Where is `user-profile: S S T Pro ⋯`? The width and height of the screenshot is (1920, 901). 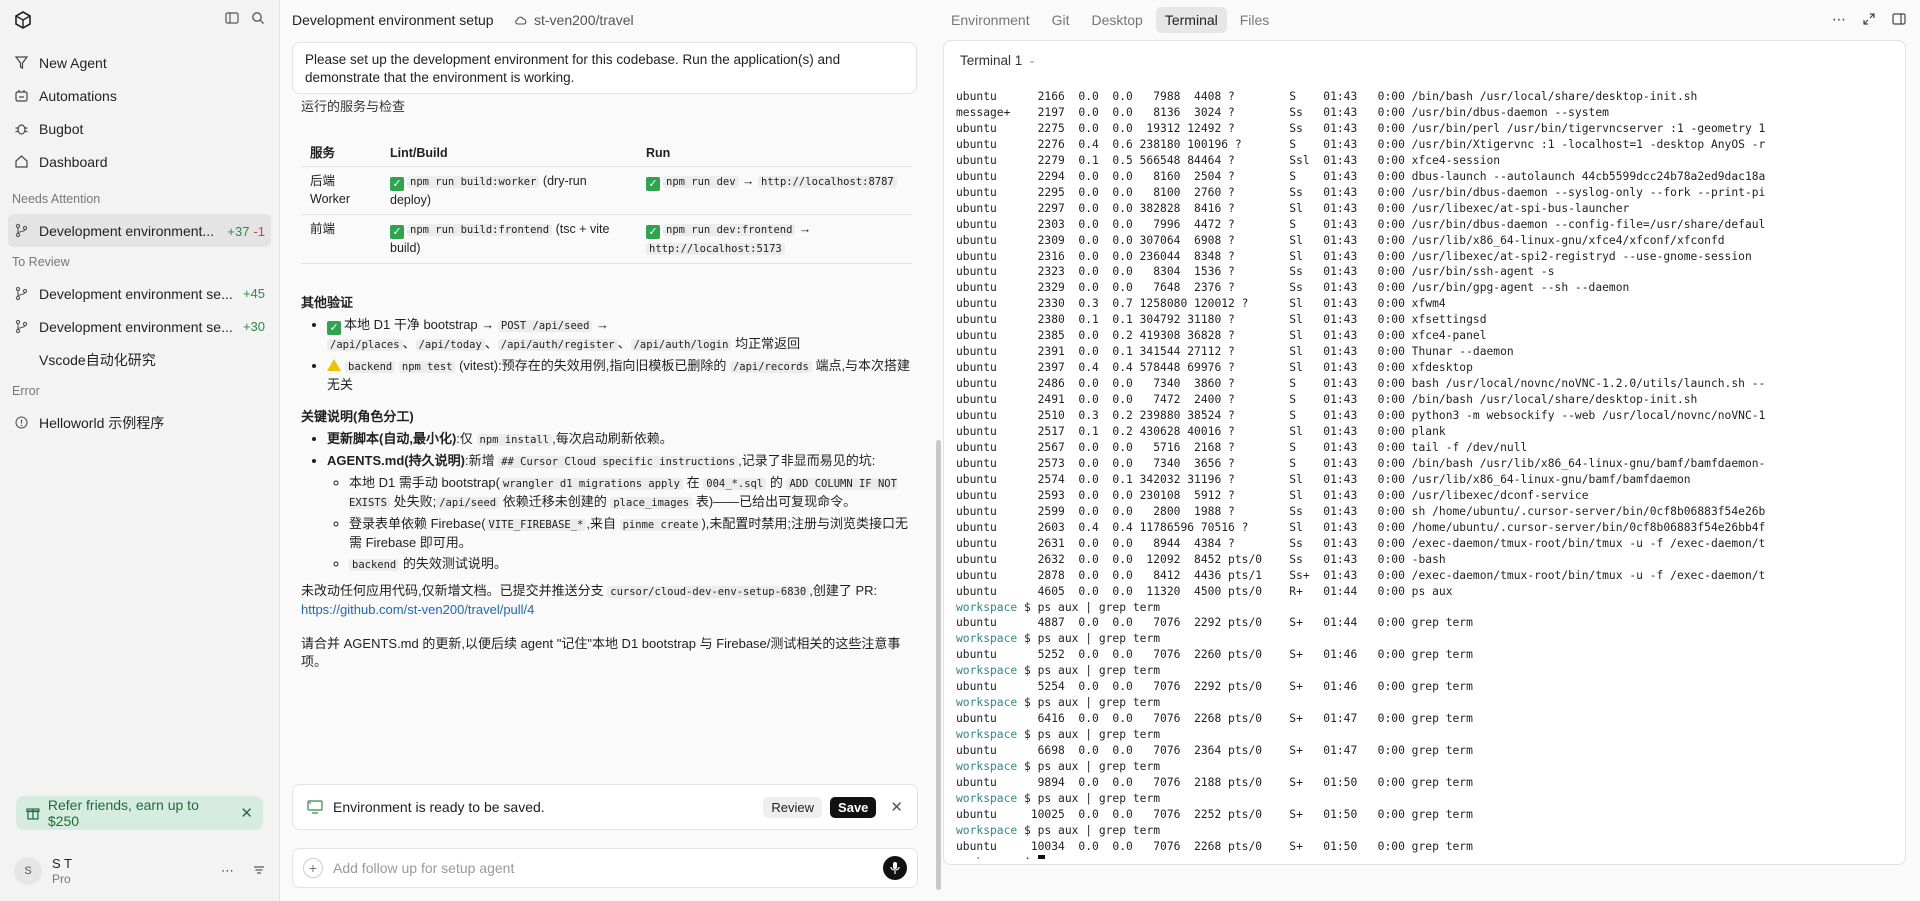
user-profile: S S T Pro ⋯ is located at coordinates (140, 871).